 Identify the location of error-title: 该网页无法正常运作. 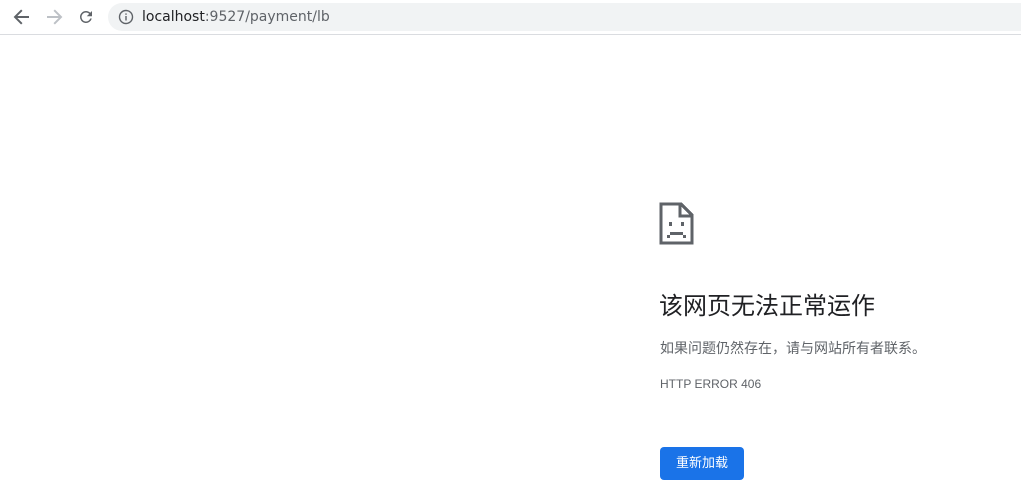
(767, 306).